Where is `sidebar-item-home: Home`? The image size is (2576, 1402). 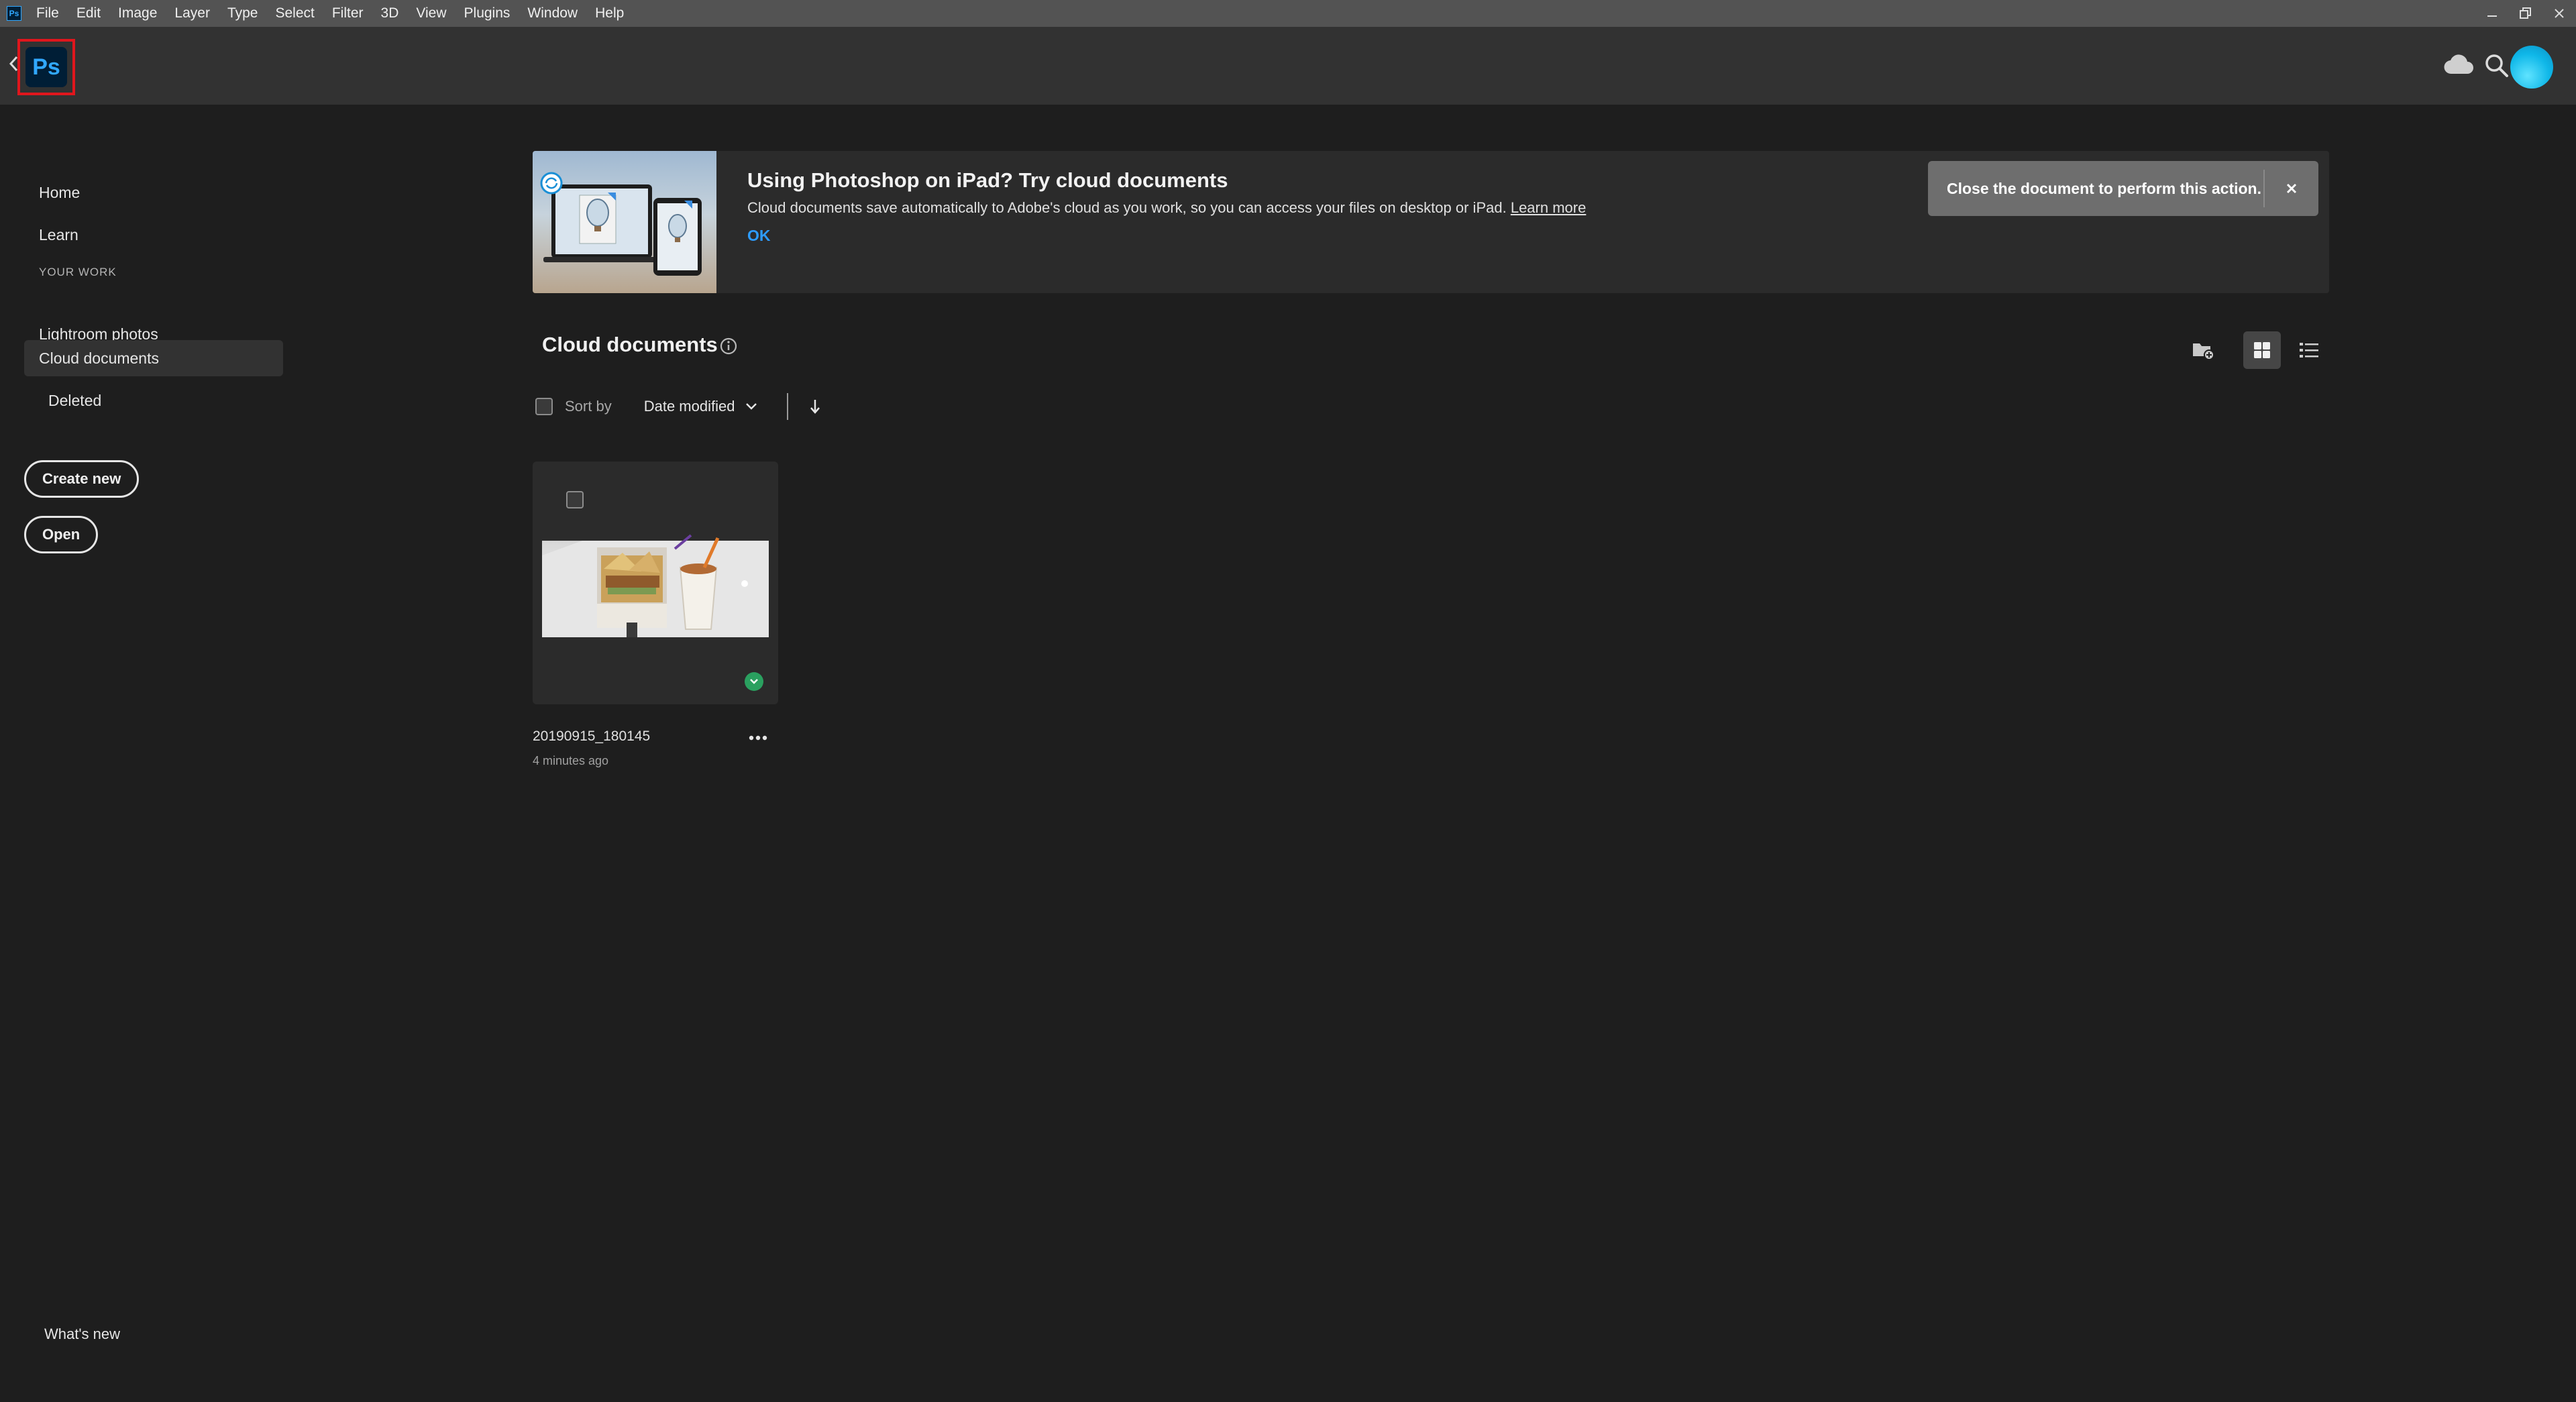
sidebar-item-home: Home is located at coordinates (153, 193).